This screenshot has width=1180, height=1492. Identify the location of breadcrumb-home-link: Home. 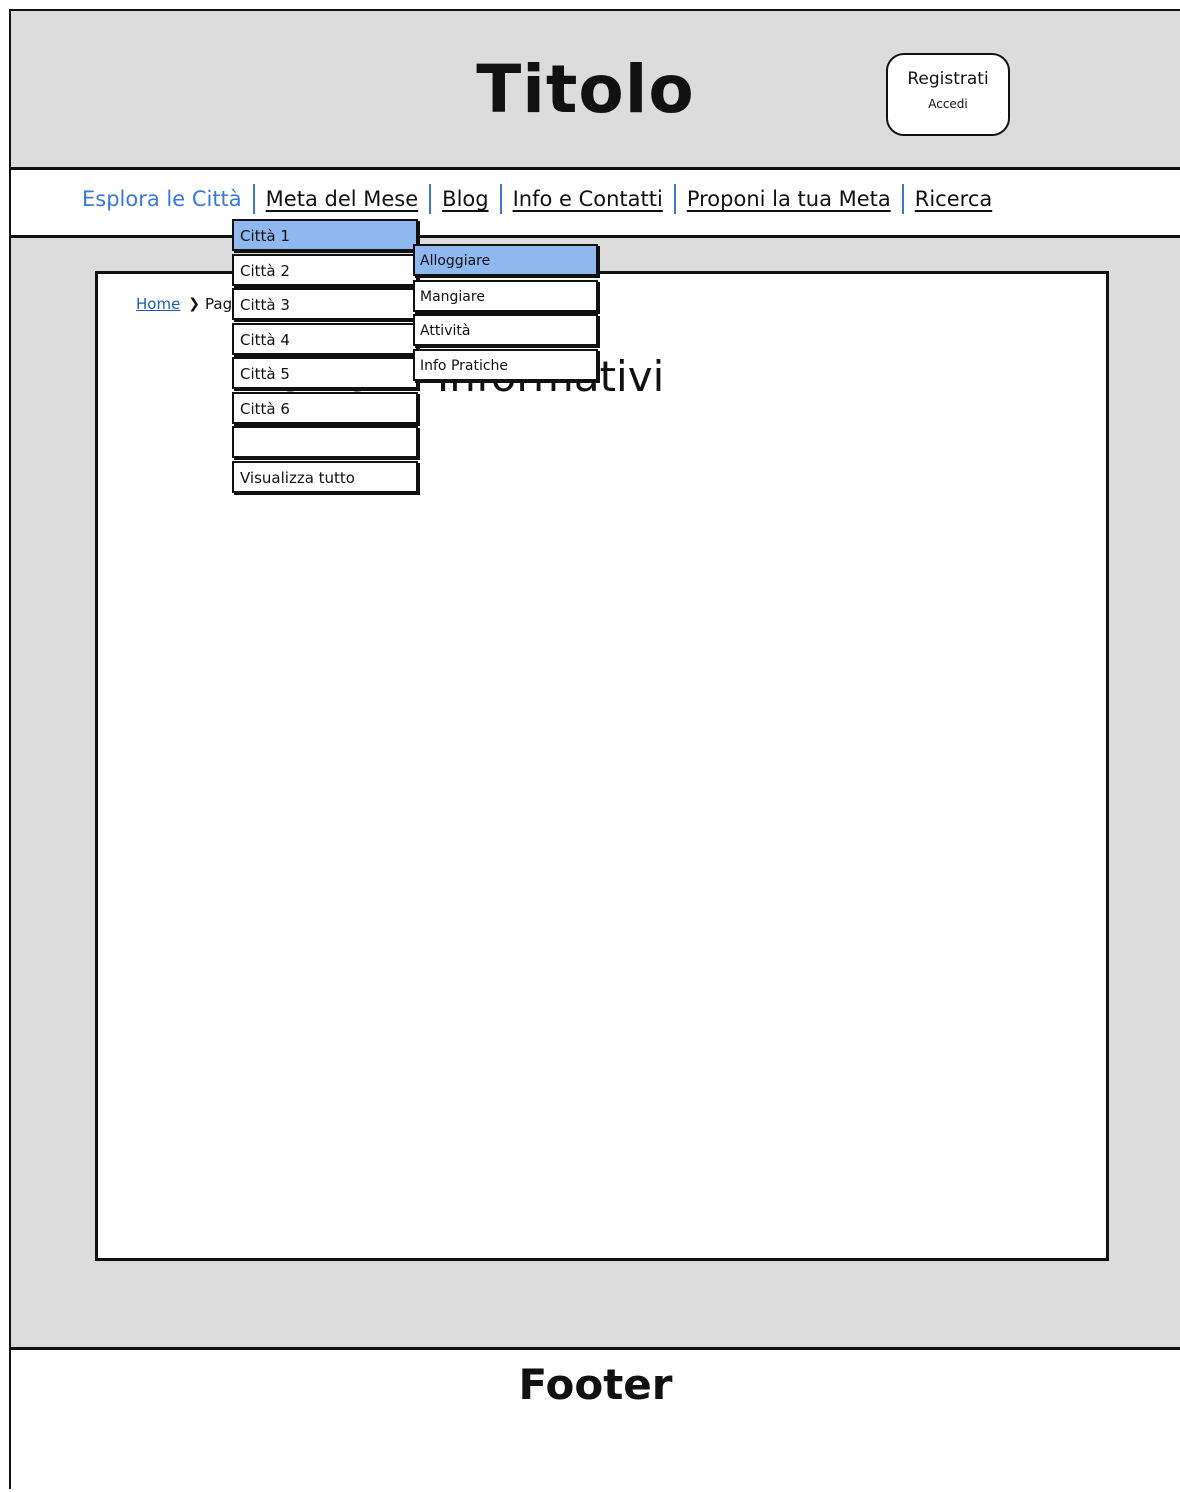
(158, 304).